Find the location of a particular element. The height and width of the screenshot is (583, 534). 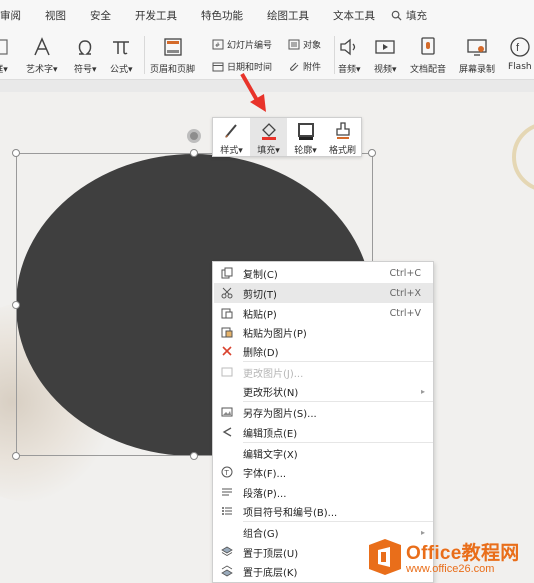

screen-record-button: 屏幕录制 is located at coordinates (477, 55).